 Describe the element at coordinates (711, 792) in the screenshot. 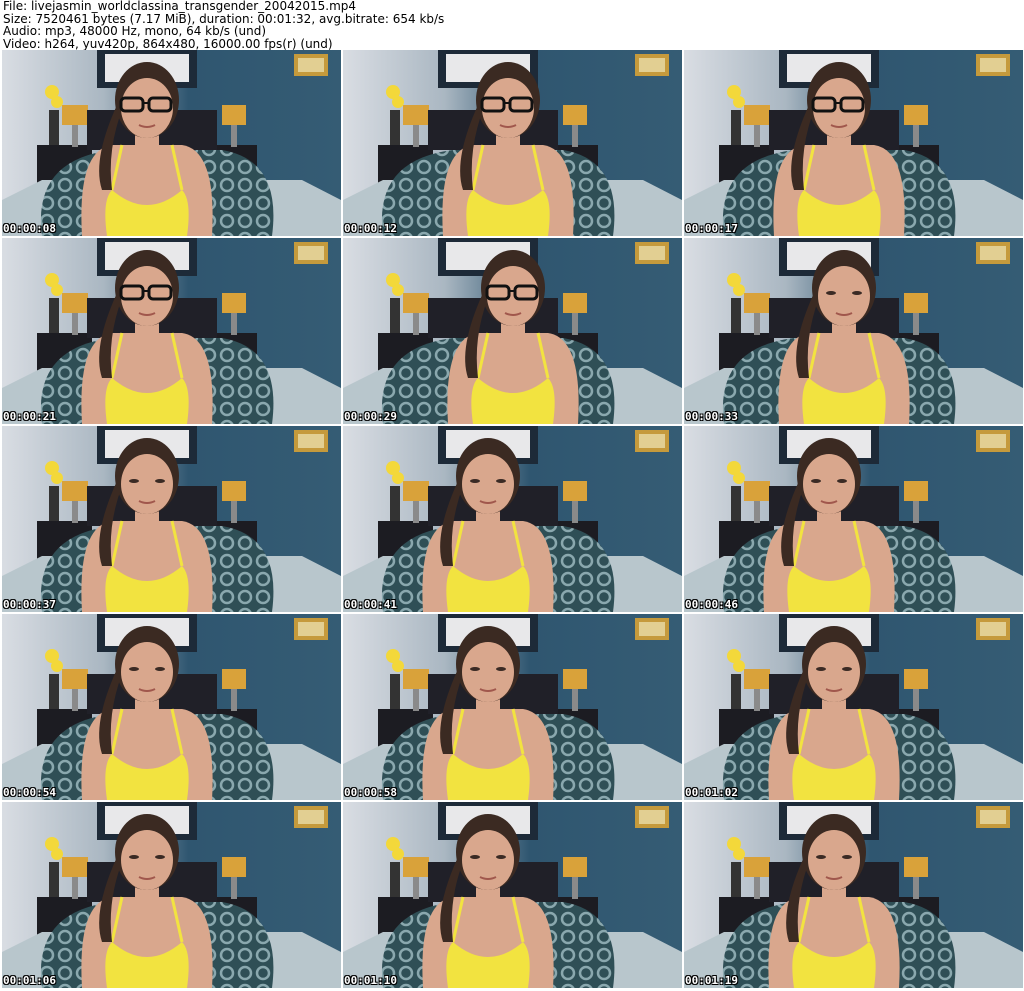

I see `thumbnail-timestamp: 00:01:02` at that location.